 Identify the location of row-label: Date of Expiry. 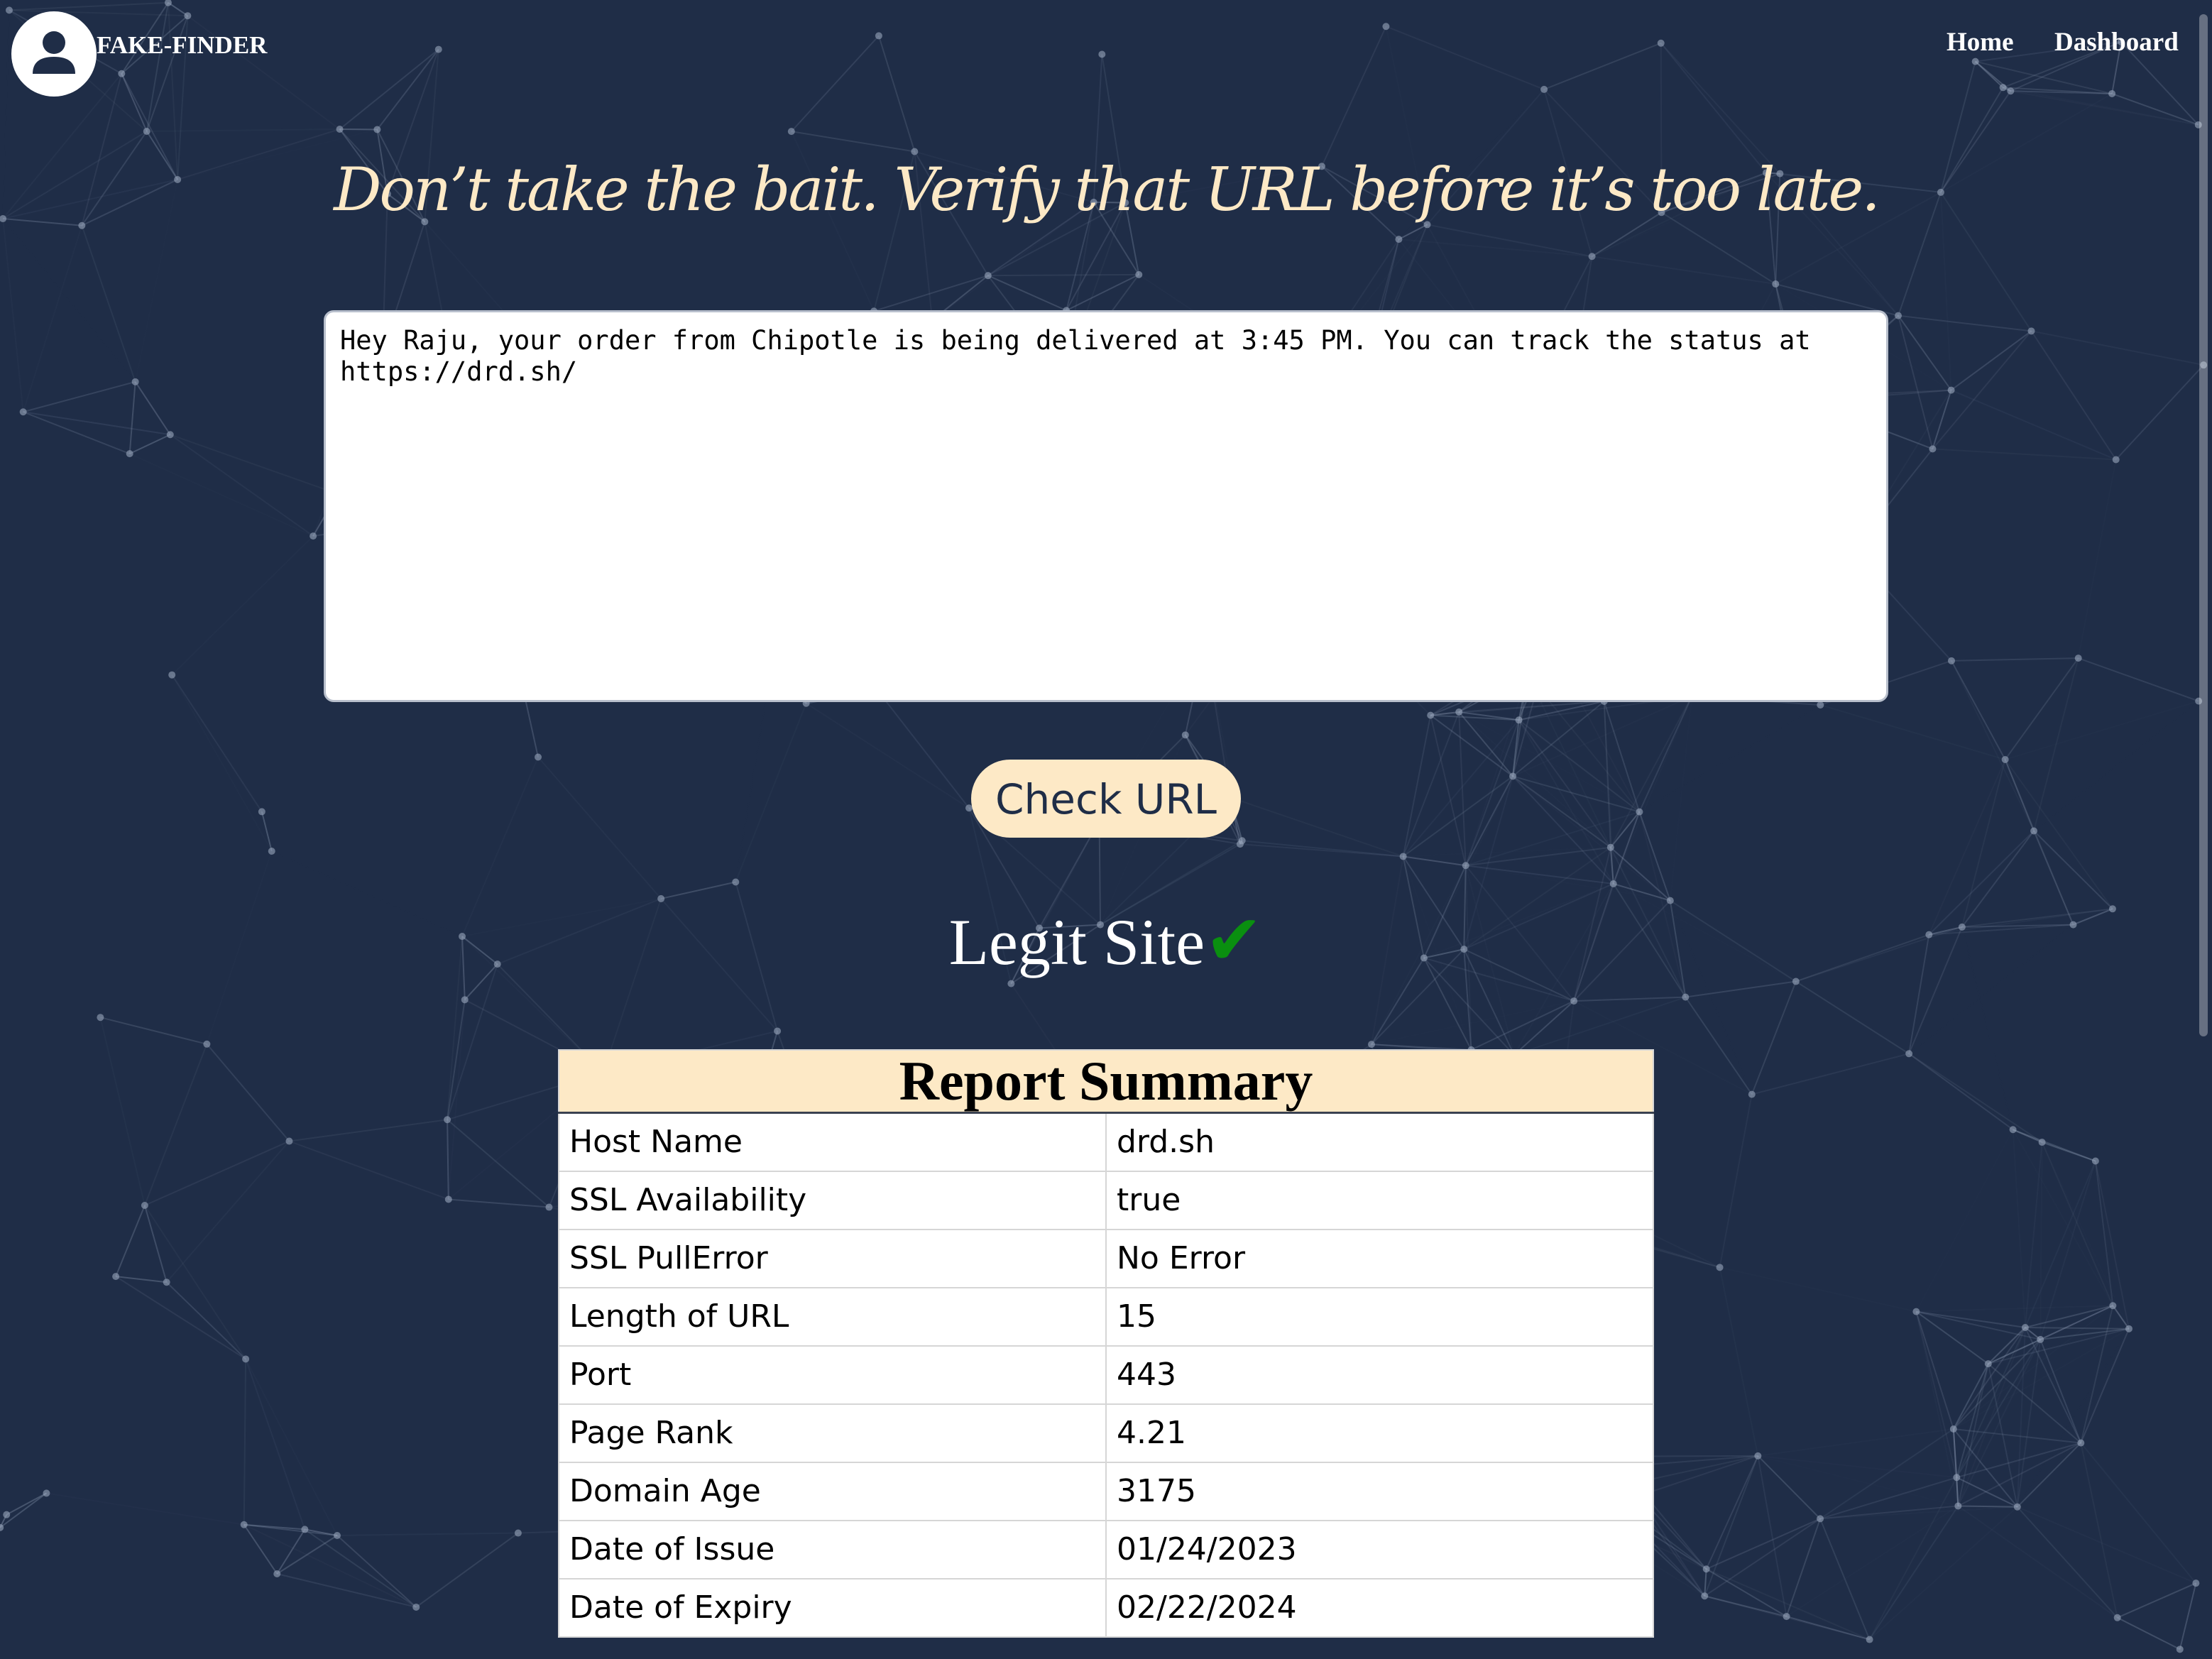
(832, 1607).